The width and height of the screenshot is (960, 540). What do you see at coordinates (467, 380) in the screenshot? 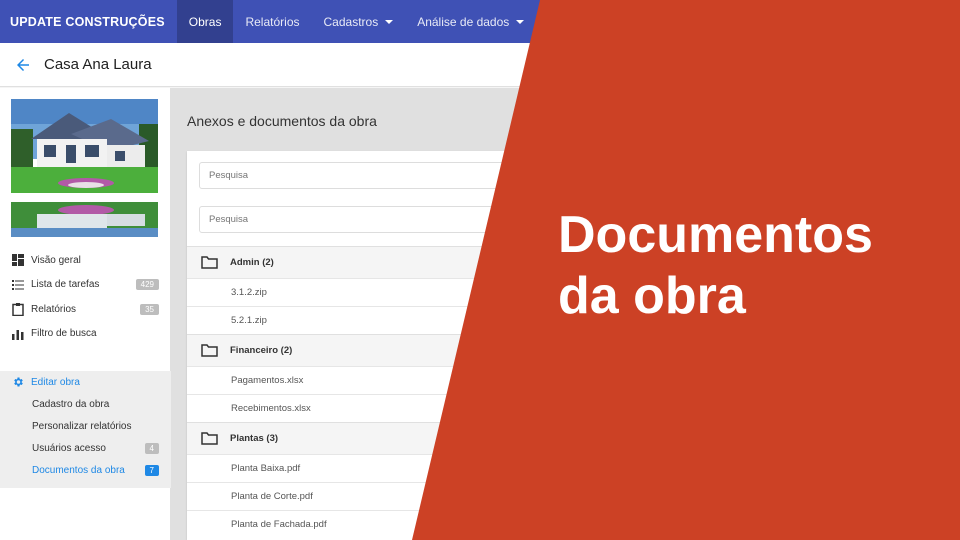
I see `file-row: Pagamentos.xlsx` at bounding box center [467, 380].